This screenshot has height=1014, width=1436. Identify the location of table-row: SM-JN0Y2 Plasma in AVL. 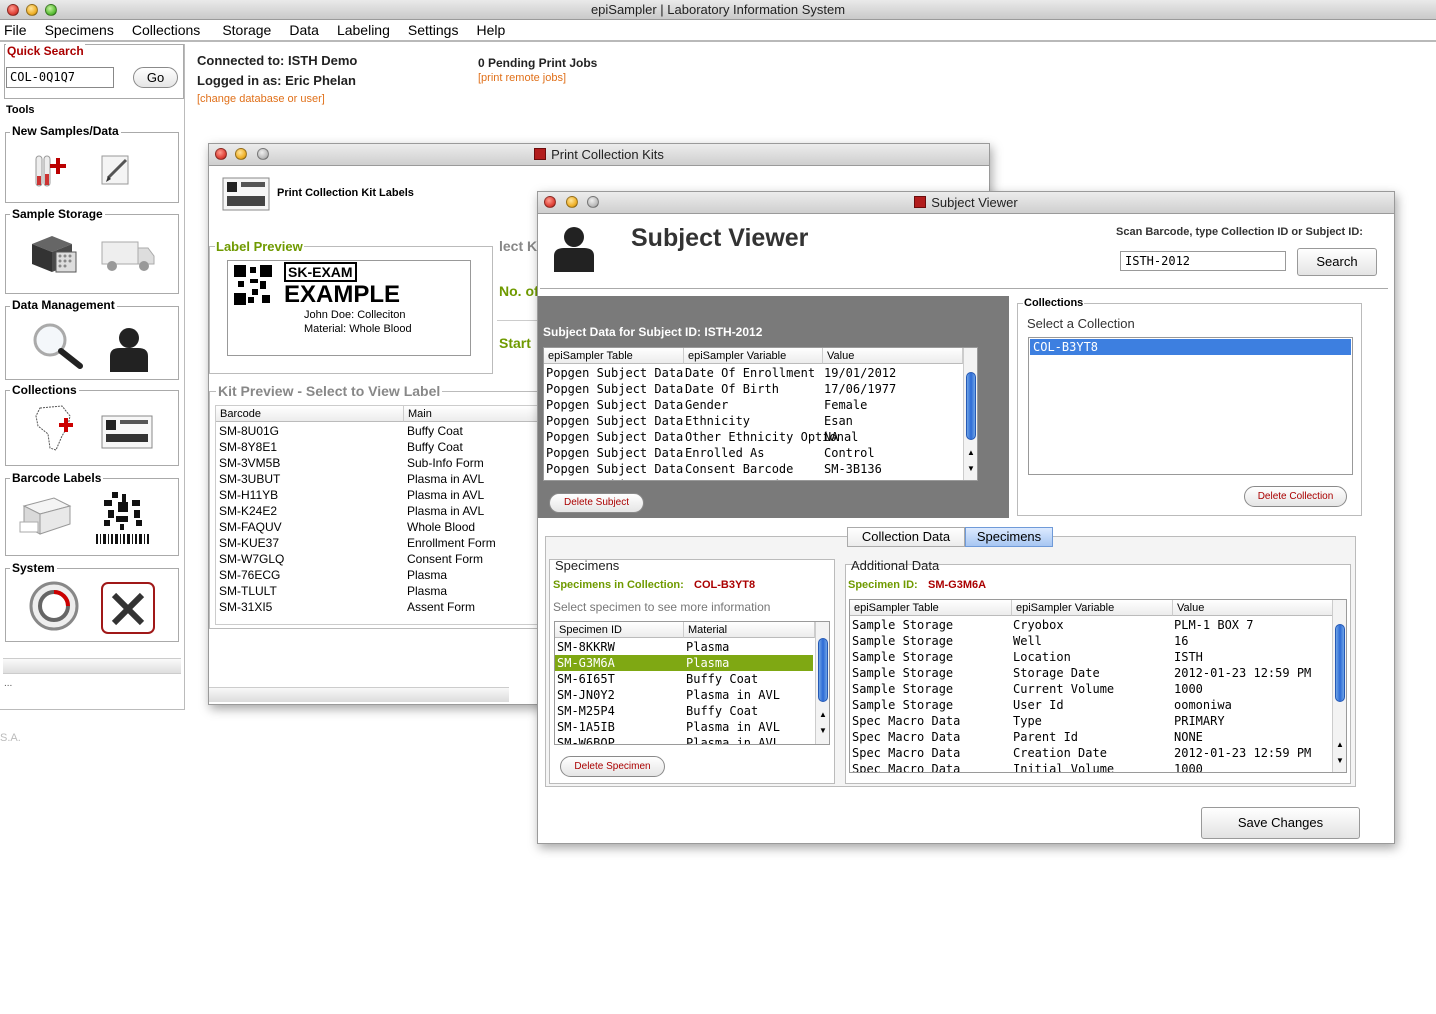
(684, 695).